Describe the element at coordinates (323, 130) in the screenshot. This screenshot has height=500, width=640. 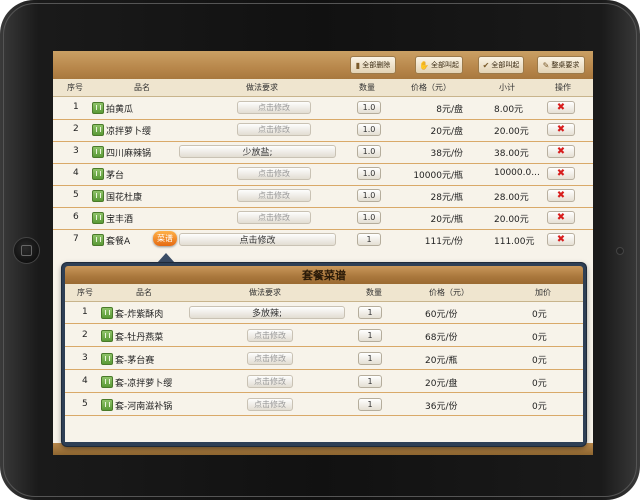
I see `order-row: 2 凉拌萝卜缨 点击修改 1.0 20元/盘 20.00元 ✖` at that location.